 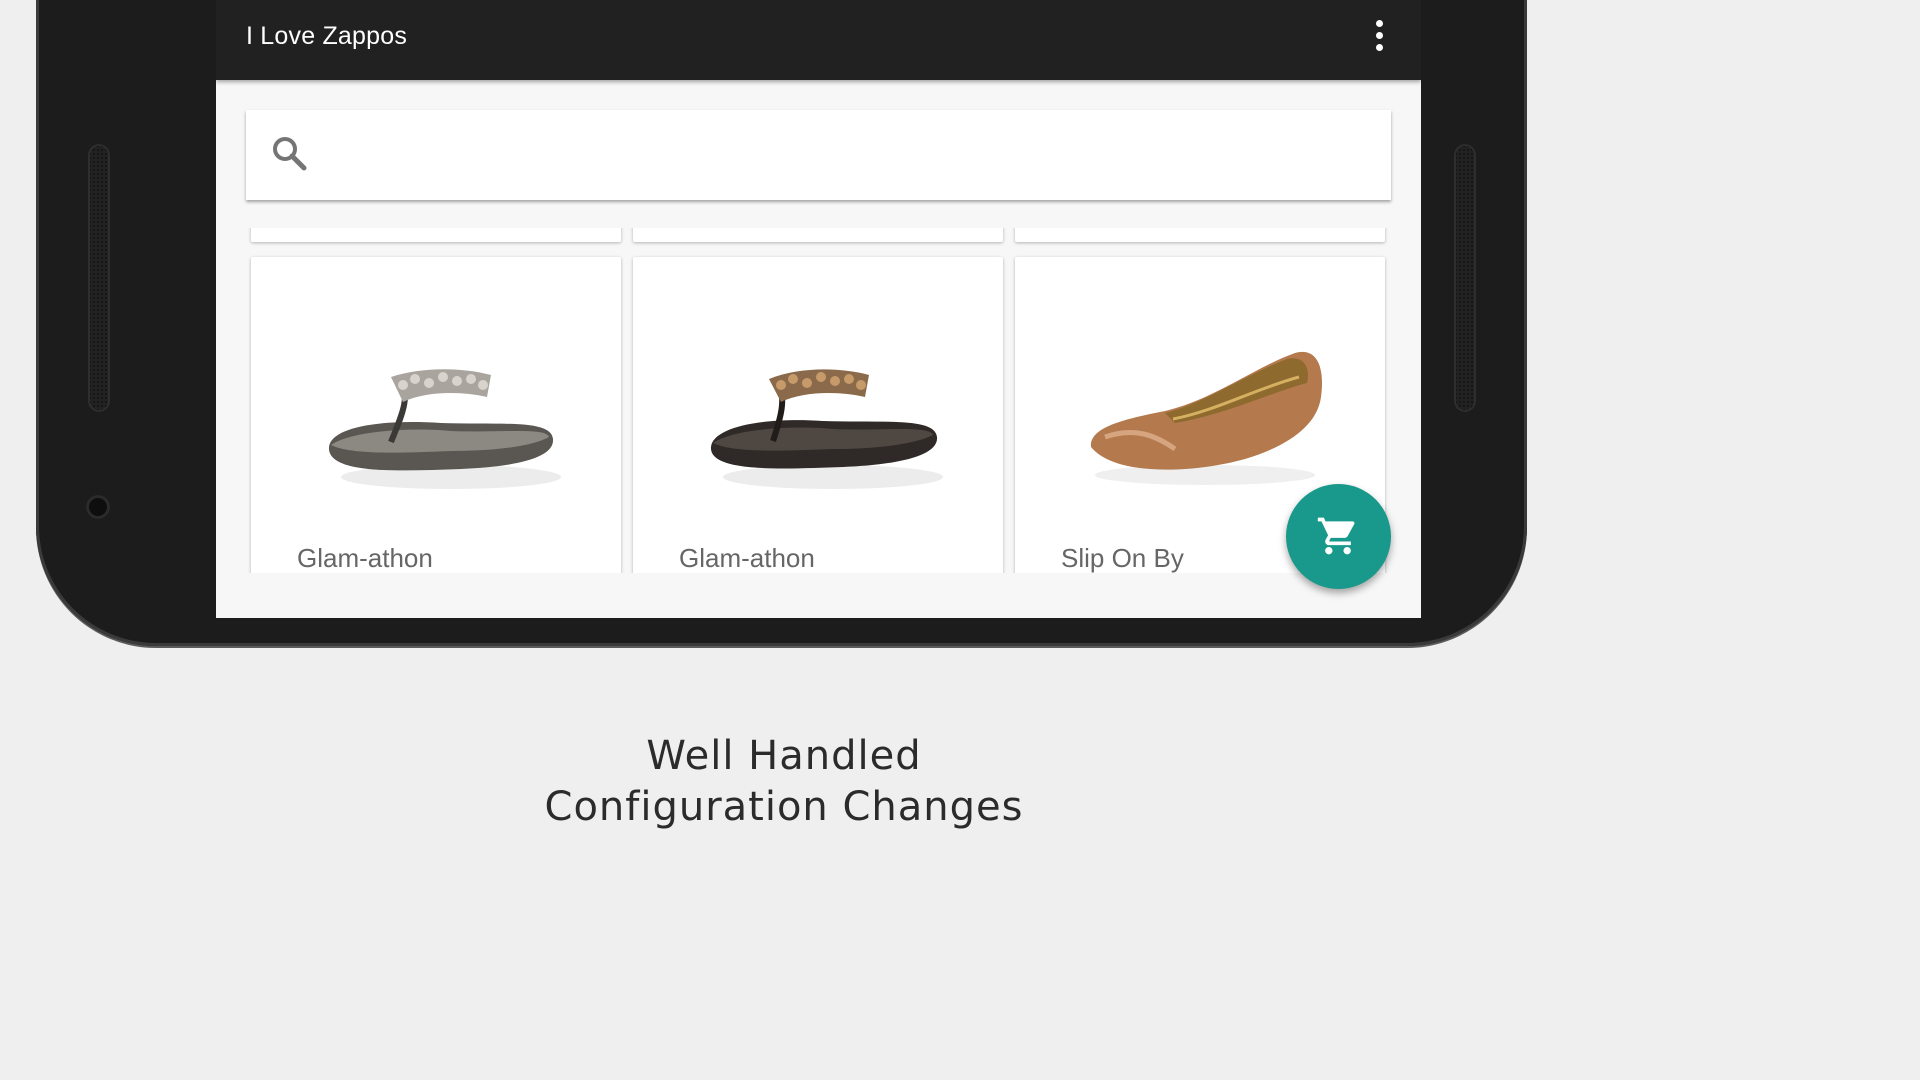 What do you see at coordinates (1379, 36) in the screenshot?
I see `overflow-menu-icon` at bounding box center [1379, 36].